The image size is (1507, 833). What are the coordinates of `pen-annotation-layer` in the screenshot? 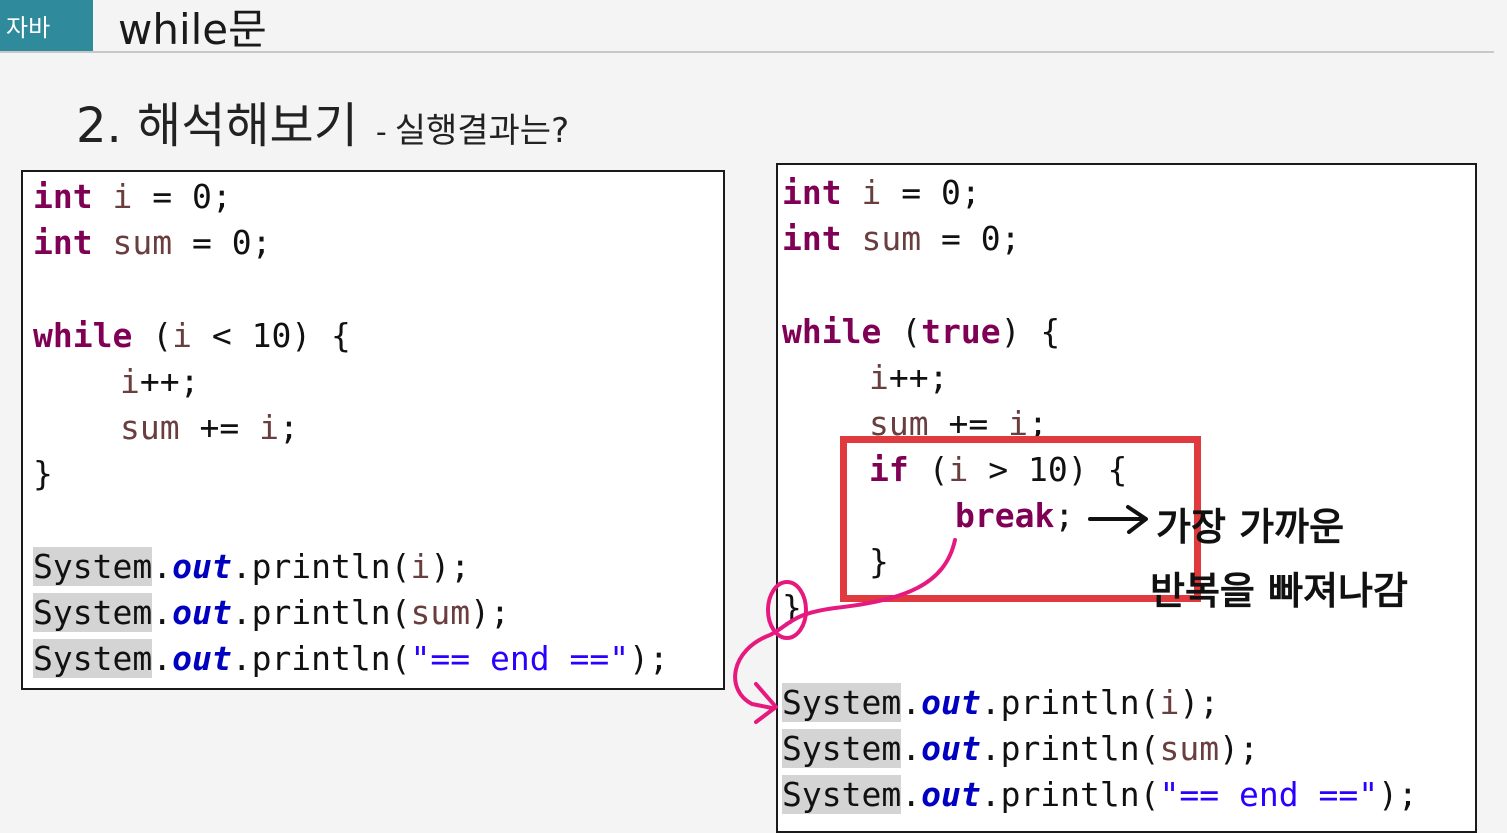 It's located at (940, 614).